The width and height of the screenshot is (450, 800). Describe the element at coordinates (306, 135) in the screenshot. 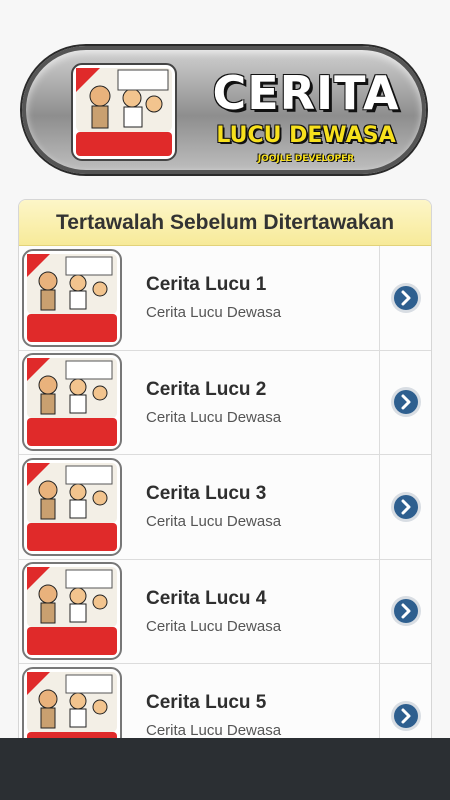

I see `banner-subtitle: LUCU DEWASA` at that location.